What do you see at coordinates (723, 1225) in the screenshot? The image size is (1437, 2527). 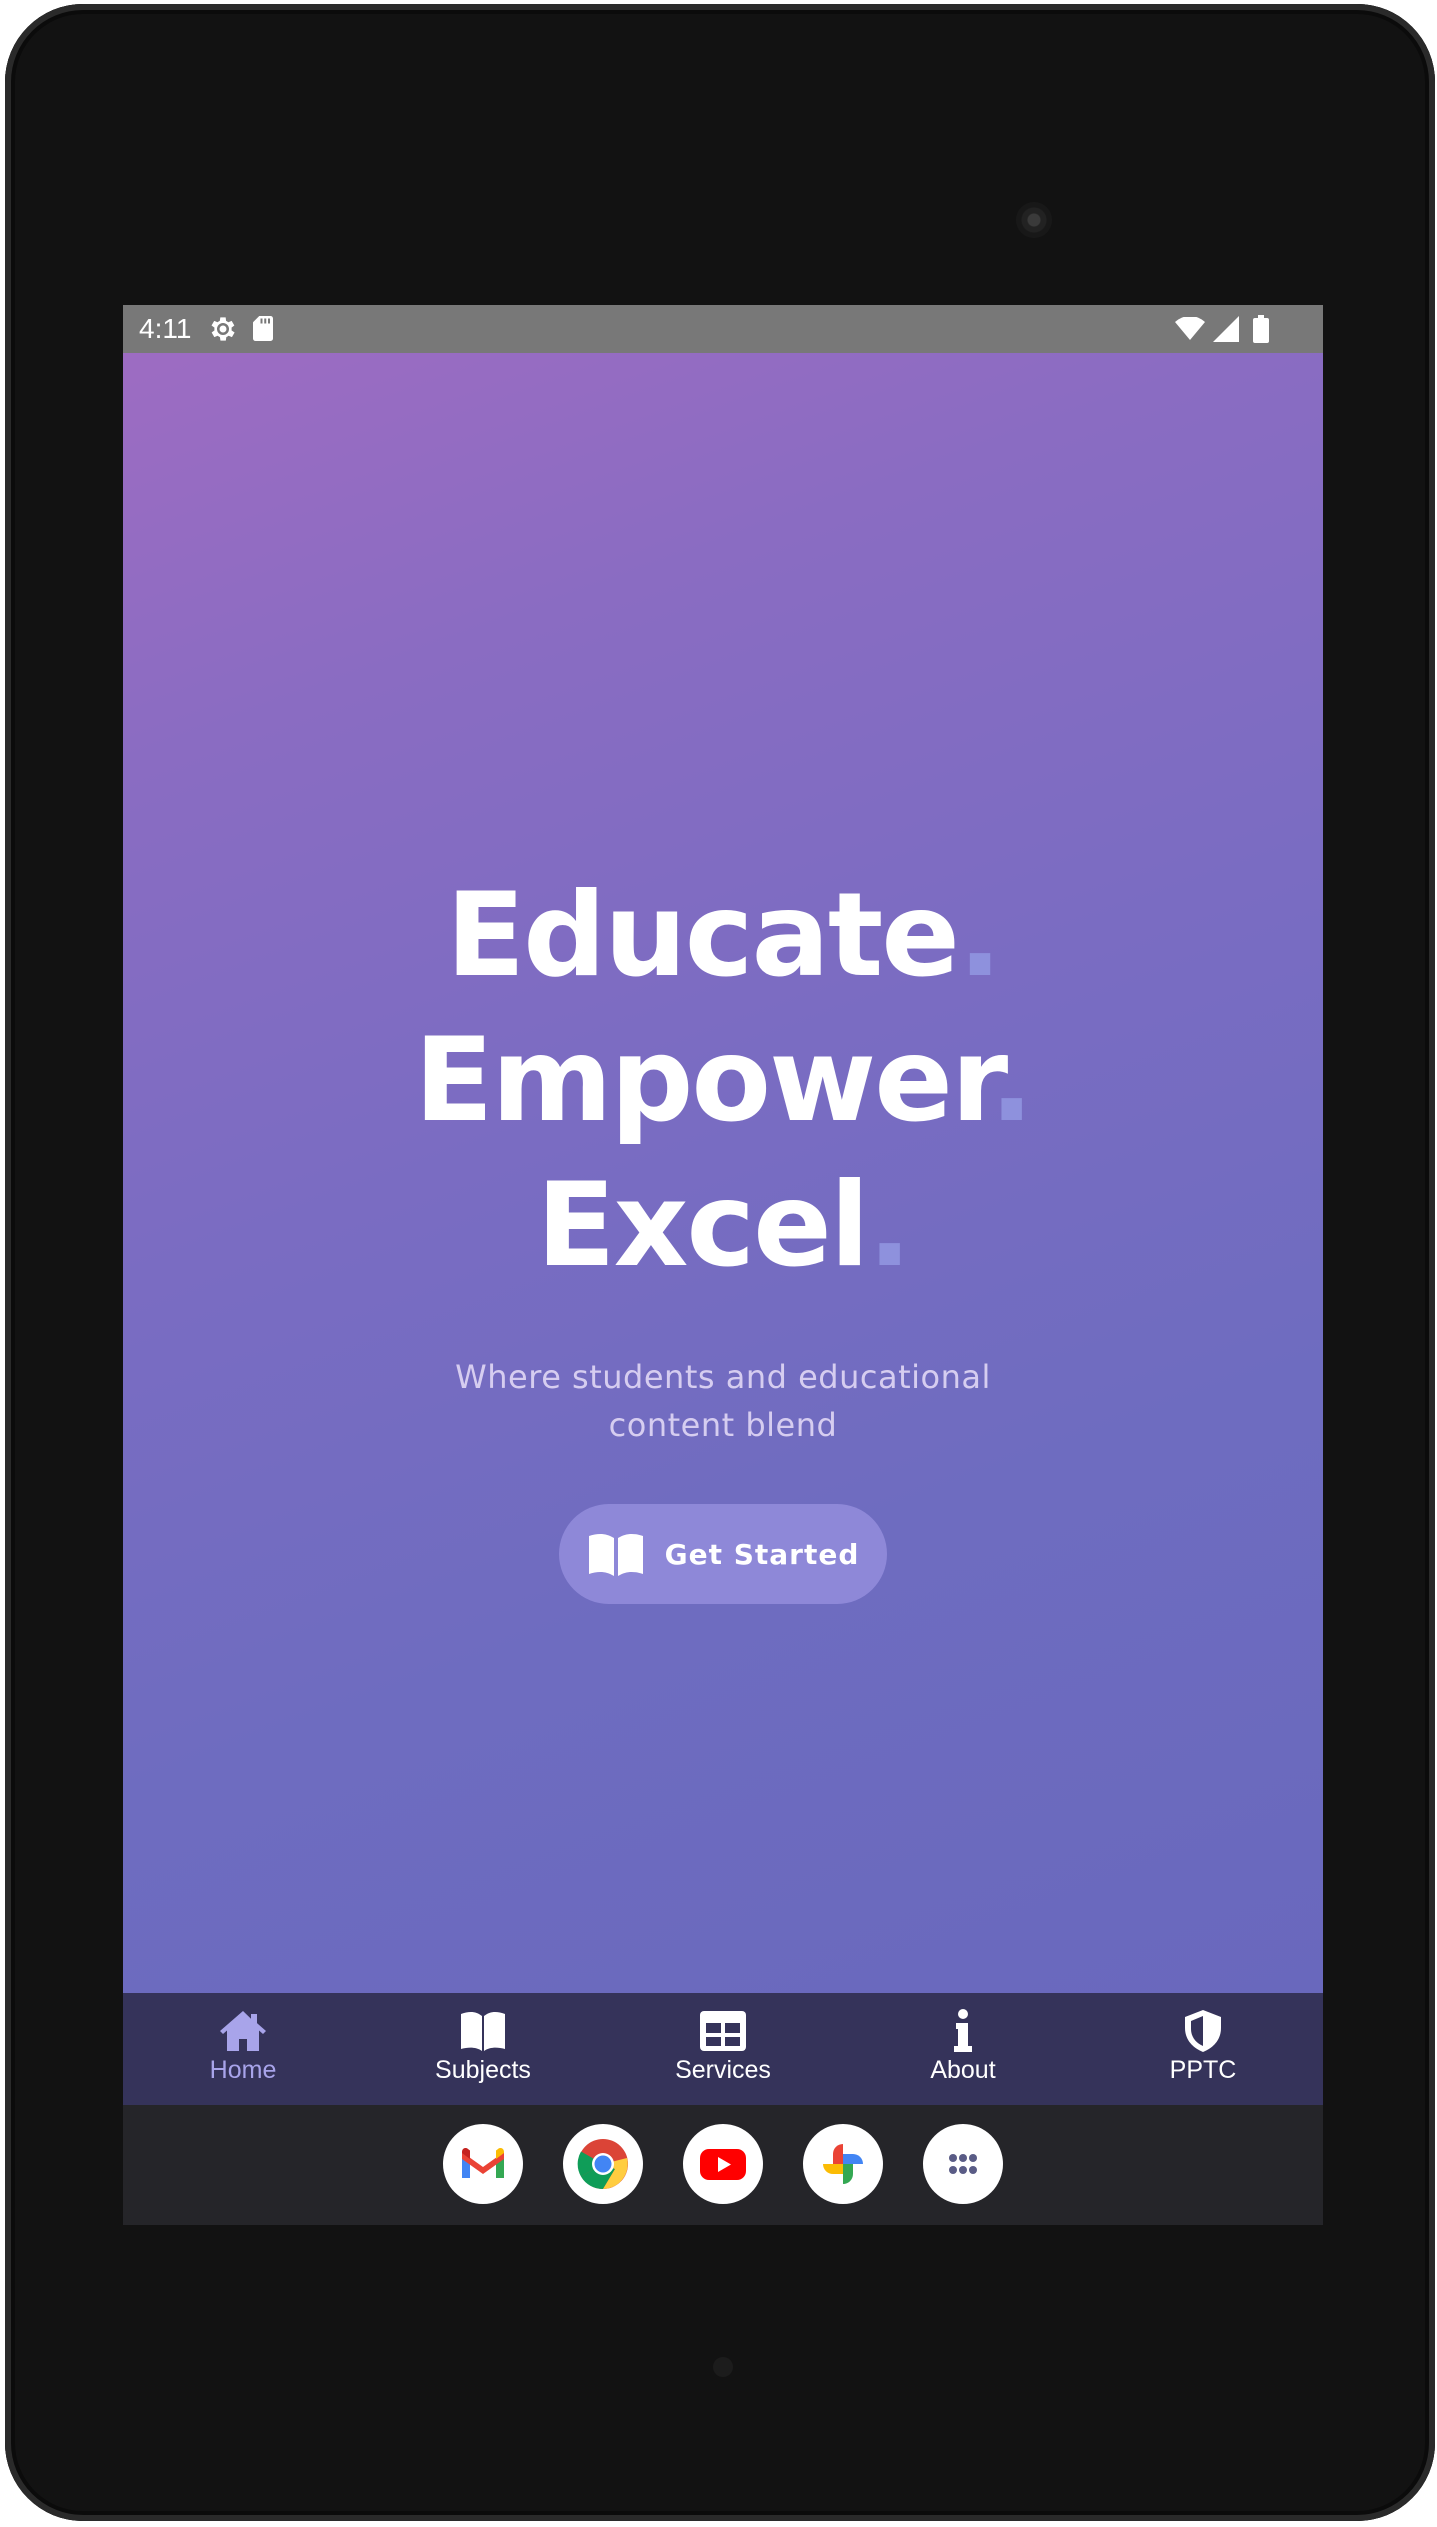 I see `headline-line-excel: Excel.` at bounding box center [723, 1225].